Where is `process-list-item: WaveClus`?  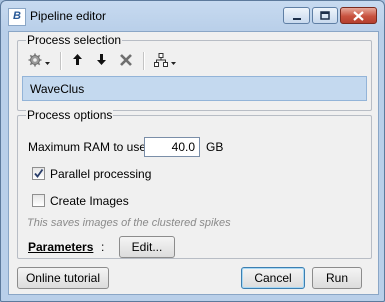
process-list-item: WaveClus is located at coordinates (57, 89).